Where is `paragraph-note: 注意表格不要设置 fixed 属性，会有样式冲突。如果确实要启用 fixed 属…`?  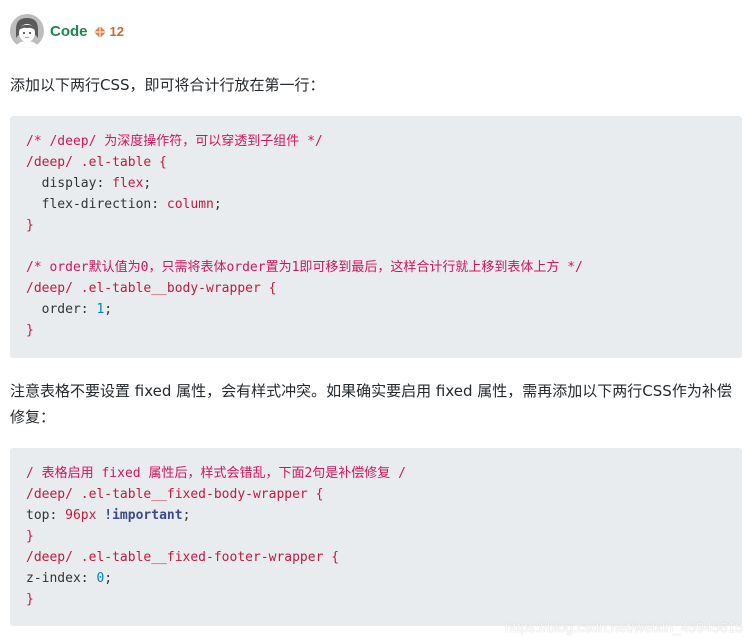
paragraph-note: 注意表格不要设置 fixed 属性，会有样式冲突。如果确实要启用 fixed 属… is located at coordinates (371, 404).